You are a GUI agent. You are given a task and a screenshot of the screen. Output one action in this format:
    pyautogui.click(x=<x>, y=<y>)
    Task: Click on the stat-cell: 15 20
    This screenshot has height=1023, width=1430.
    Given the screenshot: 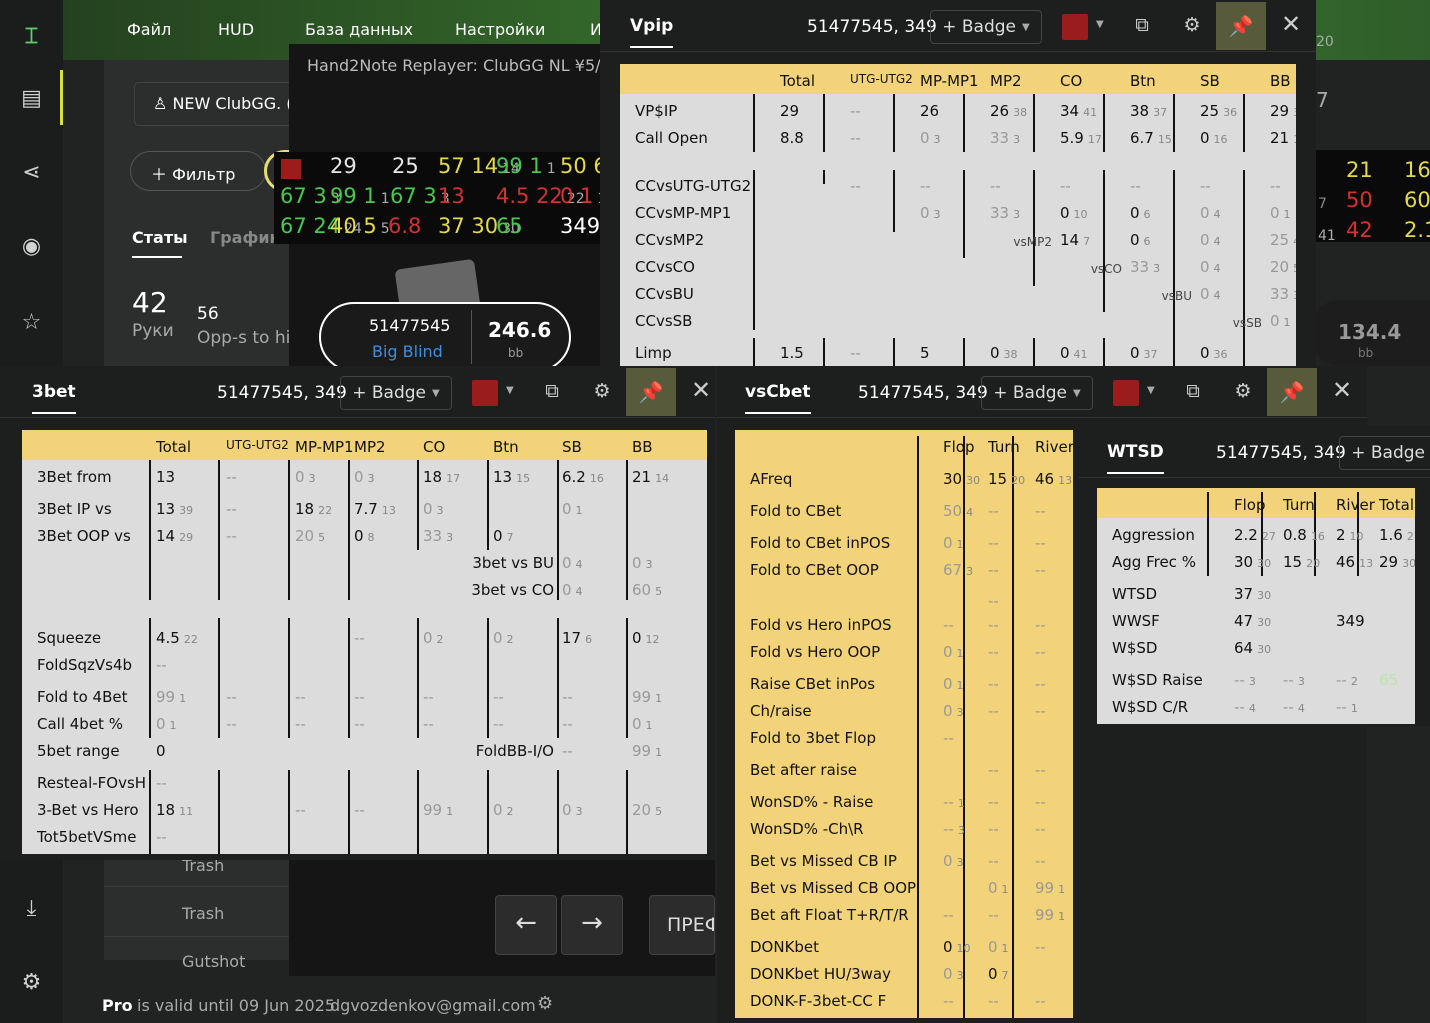 What is the action you would take?
    pyautogui.click(x=1301, y=562)
    